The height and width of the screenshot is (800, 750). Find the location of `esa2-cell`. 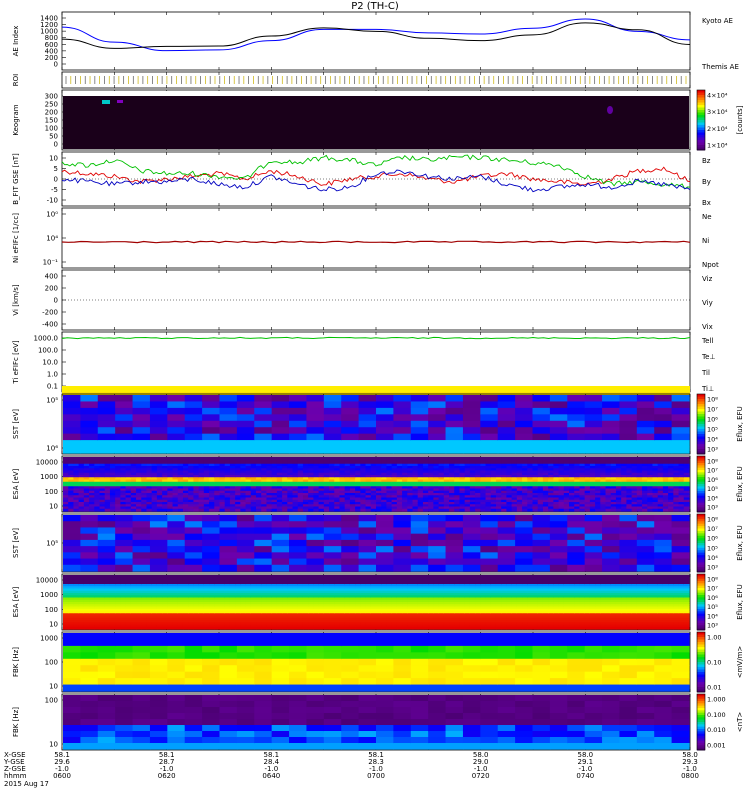

esa2-cell is located at coordinates (133, 628).